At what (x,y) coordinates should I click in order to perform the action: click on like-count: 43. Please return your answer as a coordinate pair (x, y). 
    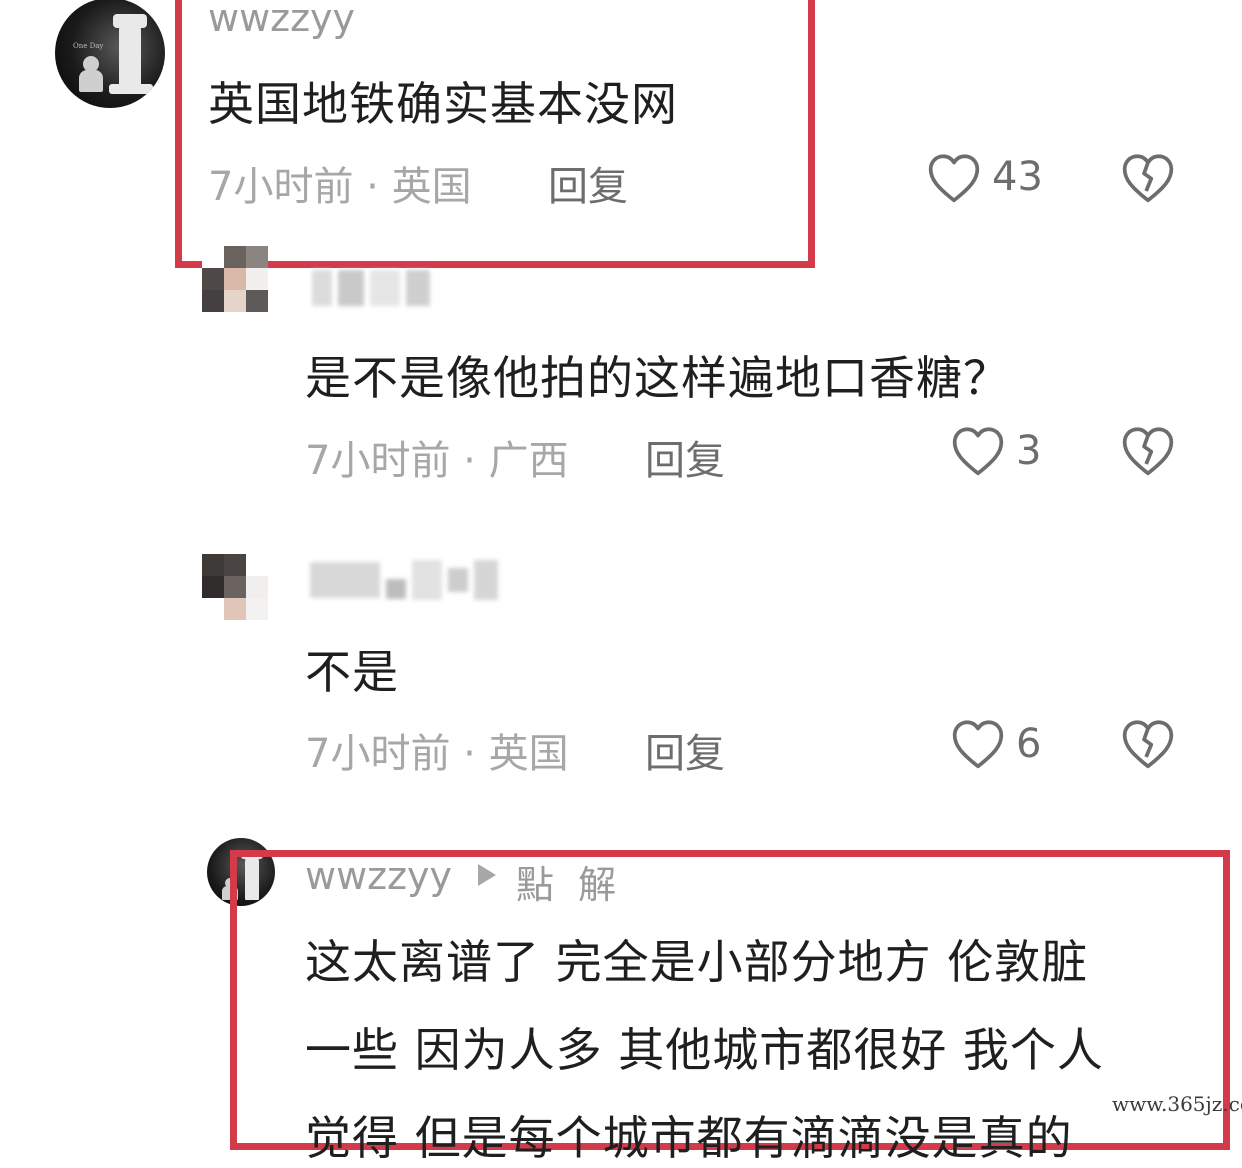
    Looking at the image, I should click on (1017, 177).